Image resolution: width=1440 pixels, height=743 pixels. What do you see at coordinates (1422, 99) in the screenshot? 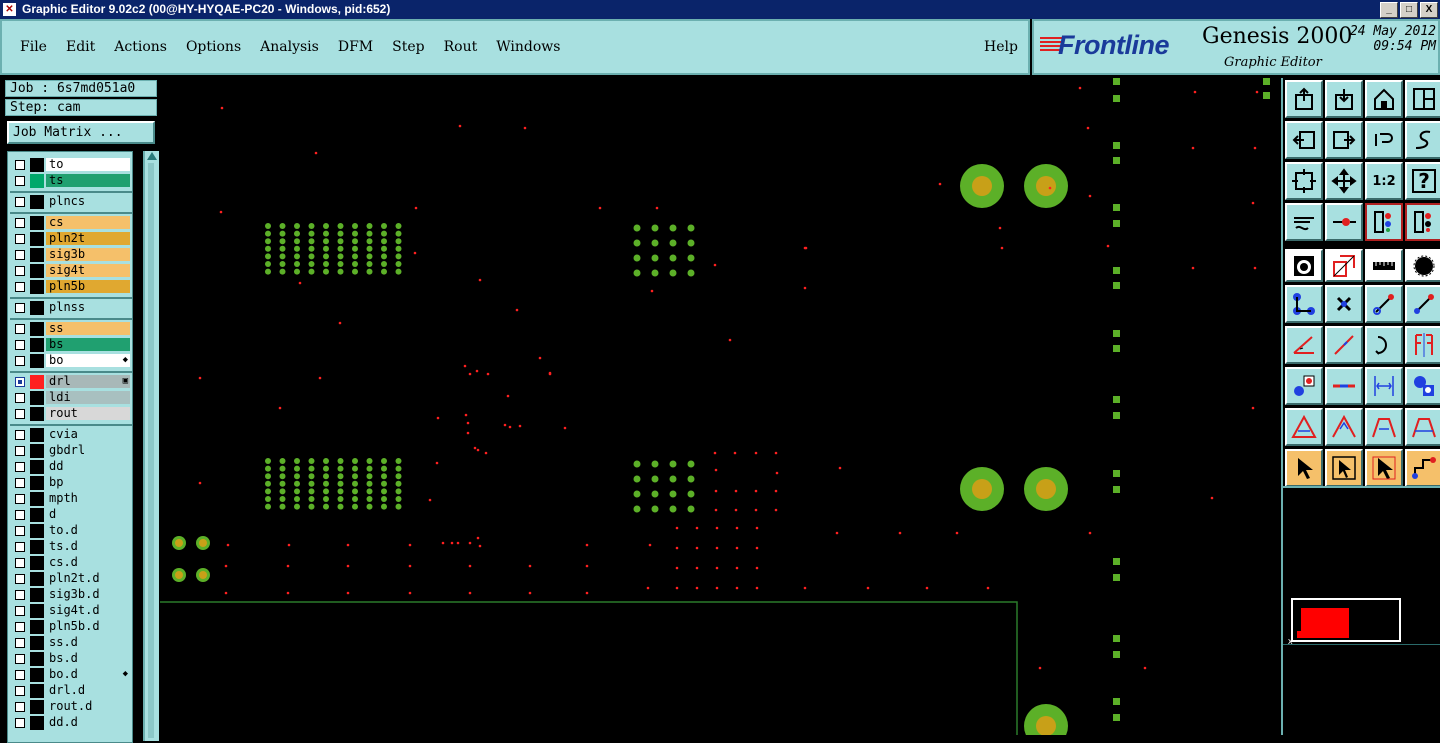
I see `window-tool-button` at bounding box center [1422, 99].